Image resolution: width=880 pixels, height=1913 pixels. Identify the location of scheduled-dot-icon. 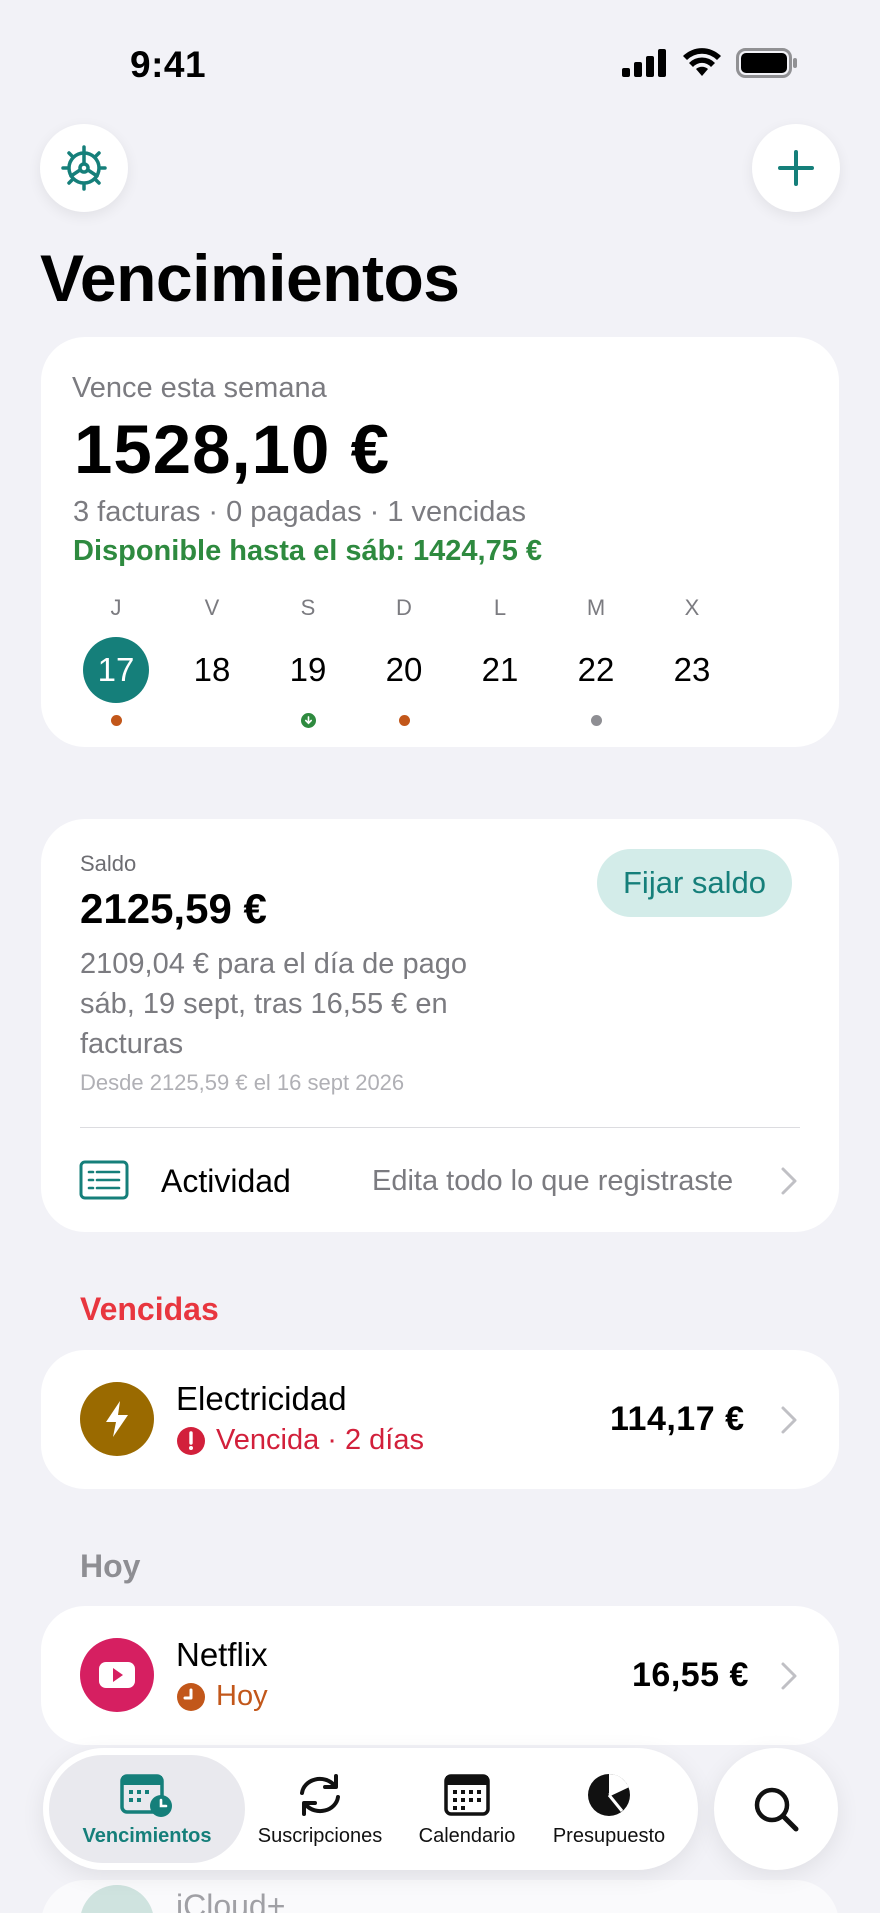
(596, 720).